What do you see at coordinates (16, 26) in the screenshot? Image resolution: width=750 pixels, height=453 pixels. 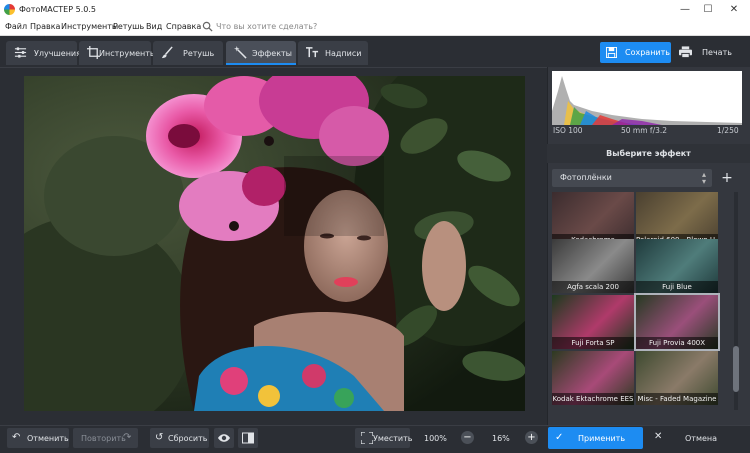 I see `menu-item-file: Файл` at bounding box center [16, 26].